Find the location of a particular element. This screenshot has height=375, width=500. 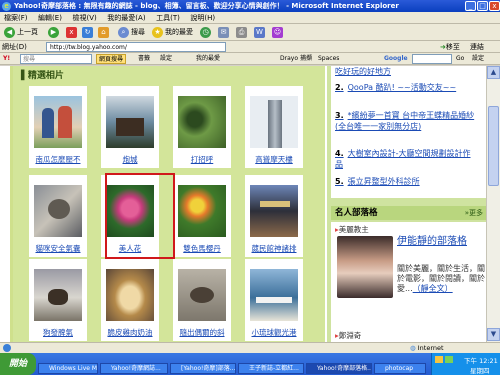

photo-card: 葳民館神諸排 is located at coordinates (274, 216).